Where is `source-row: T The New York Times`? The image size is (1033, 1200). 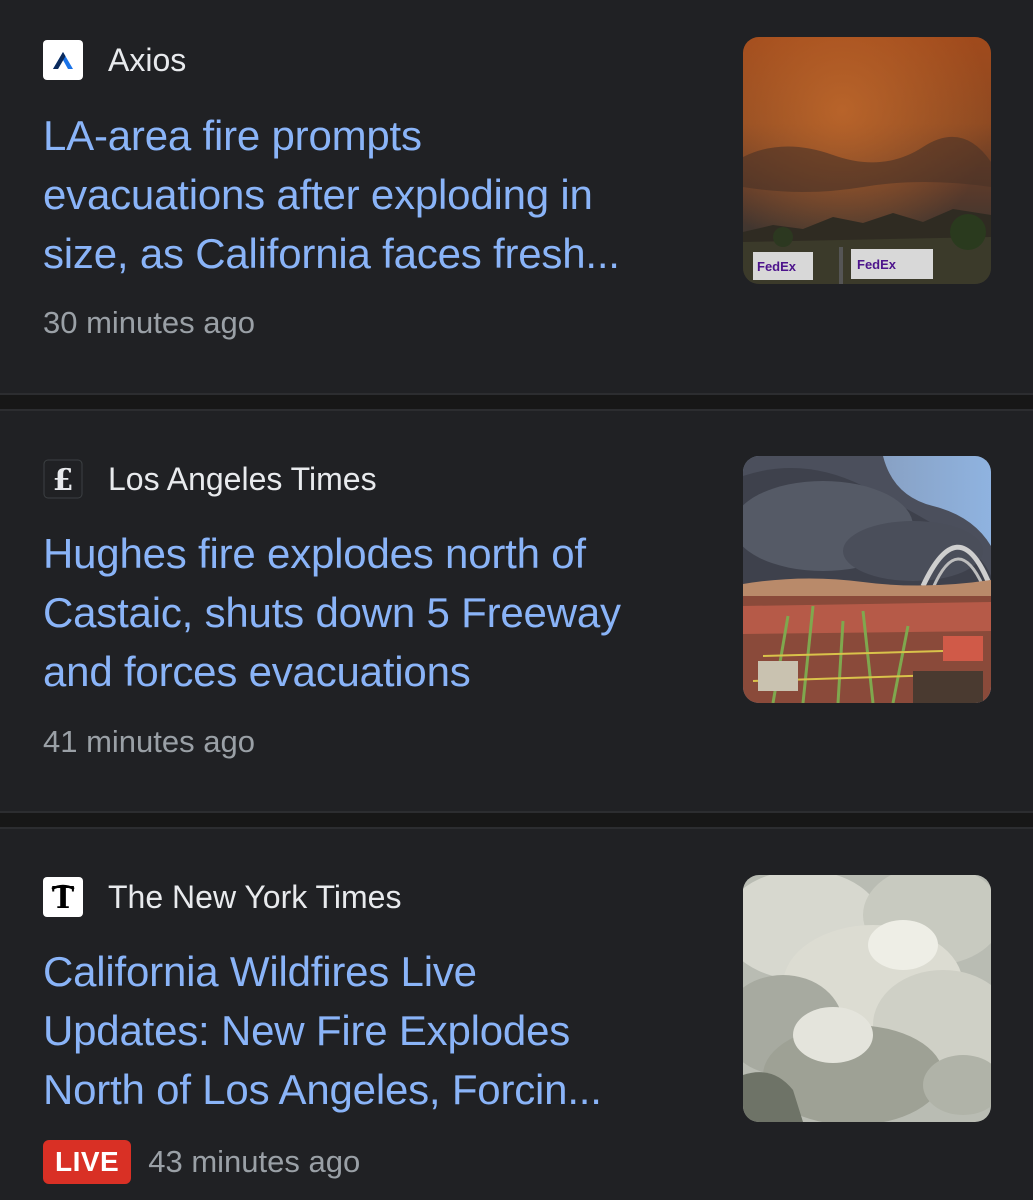
source-row: T The New York Times is located at coordinates (222, 897).